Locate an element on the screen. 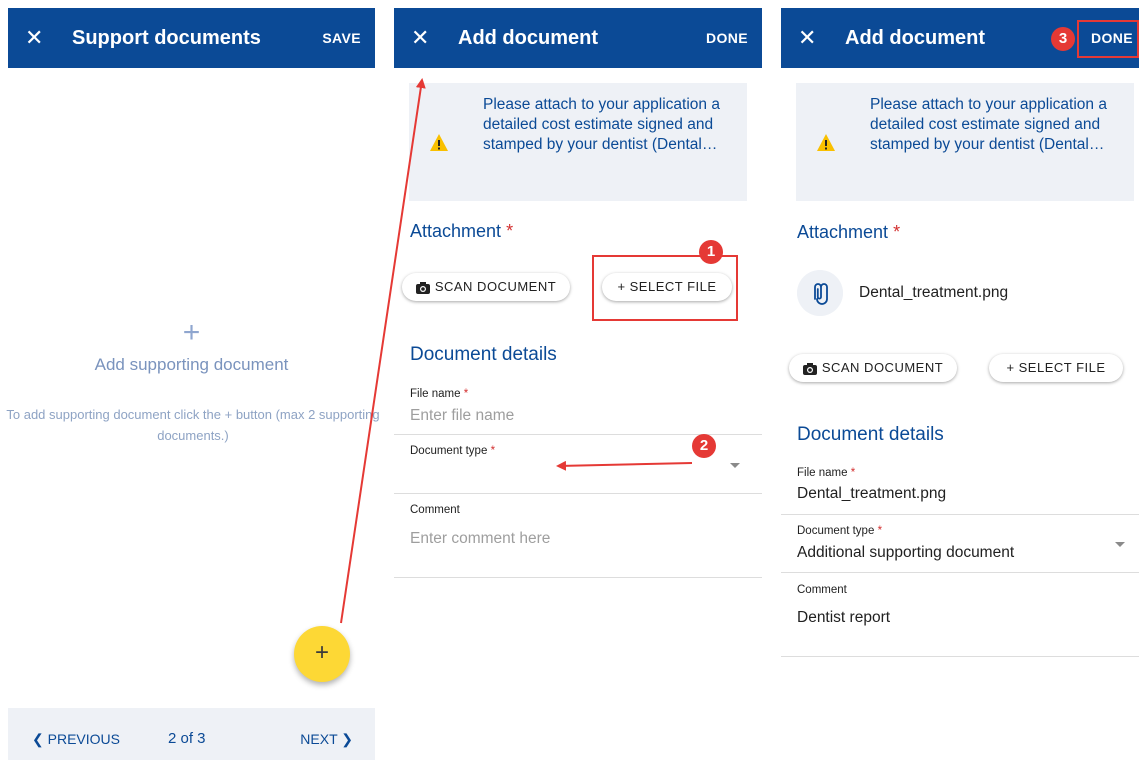 The width and height of the screenshot is (1139, 770). add-document-fab: + is located at coordinates (322, 654).